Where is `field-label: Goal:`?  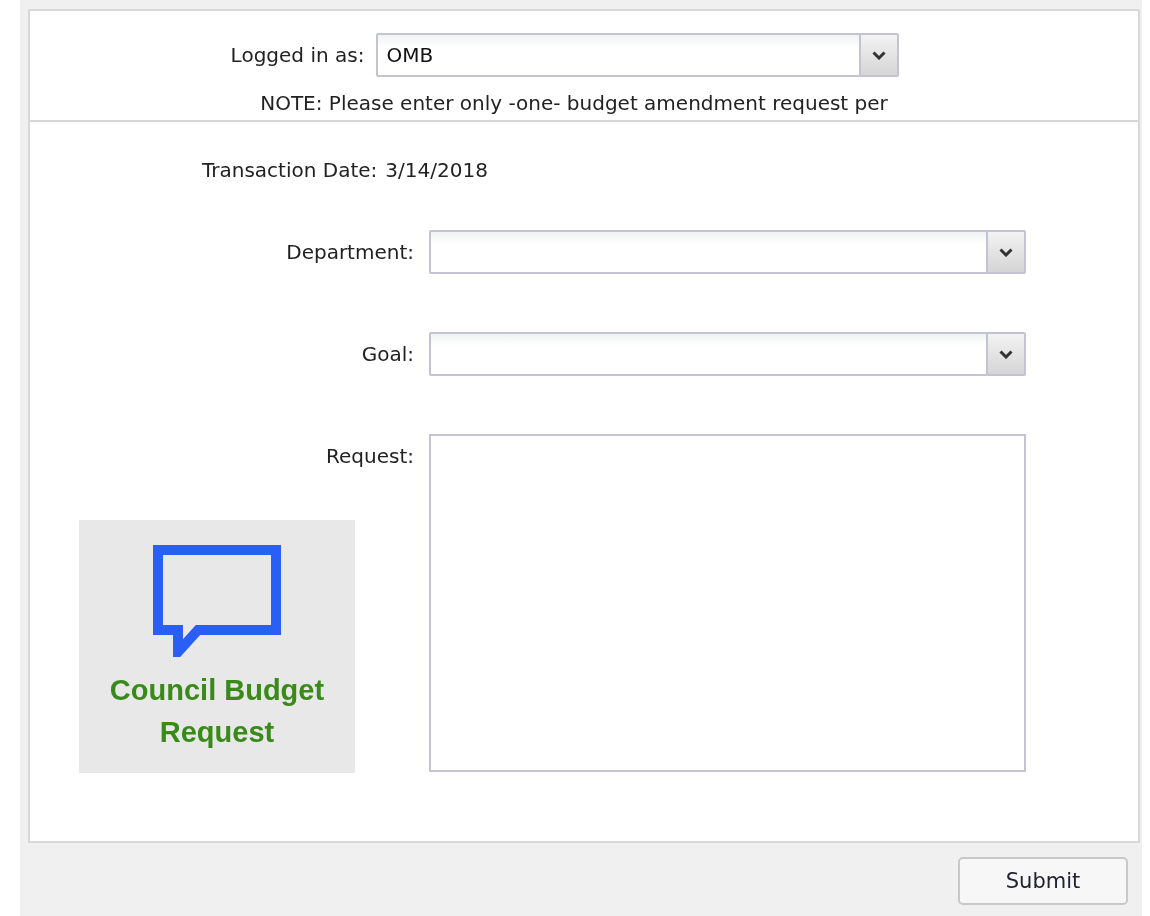 field-label: Goal: is located at coordinates (387, 353).